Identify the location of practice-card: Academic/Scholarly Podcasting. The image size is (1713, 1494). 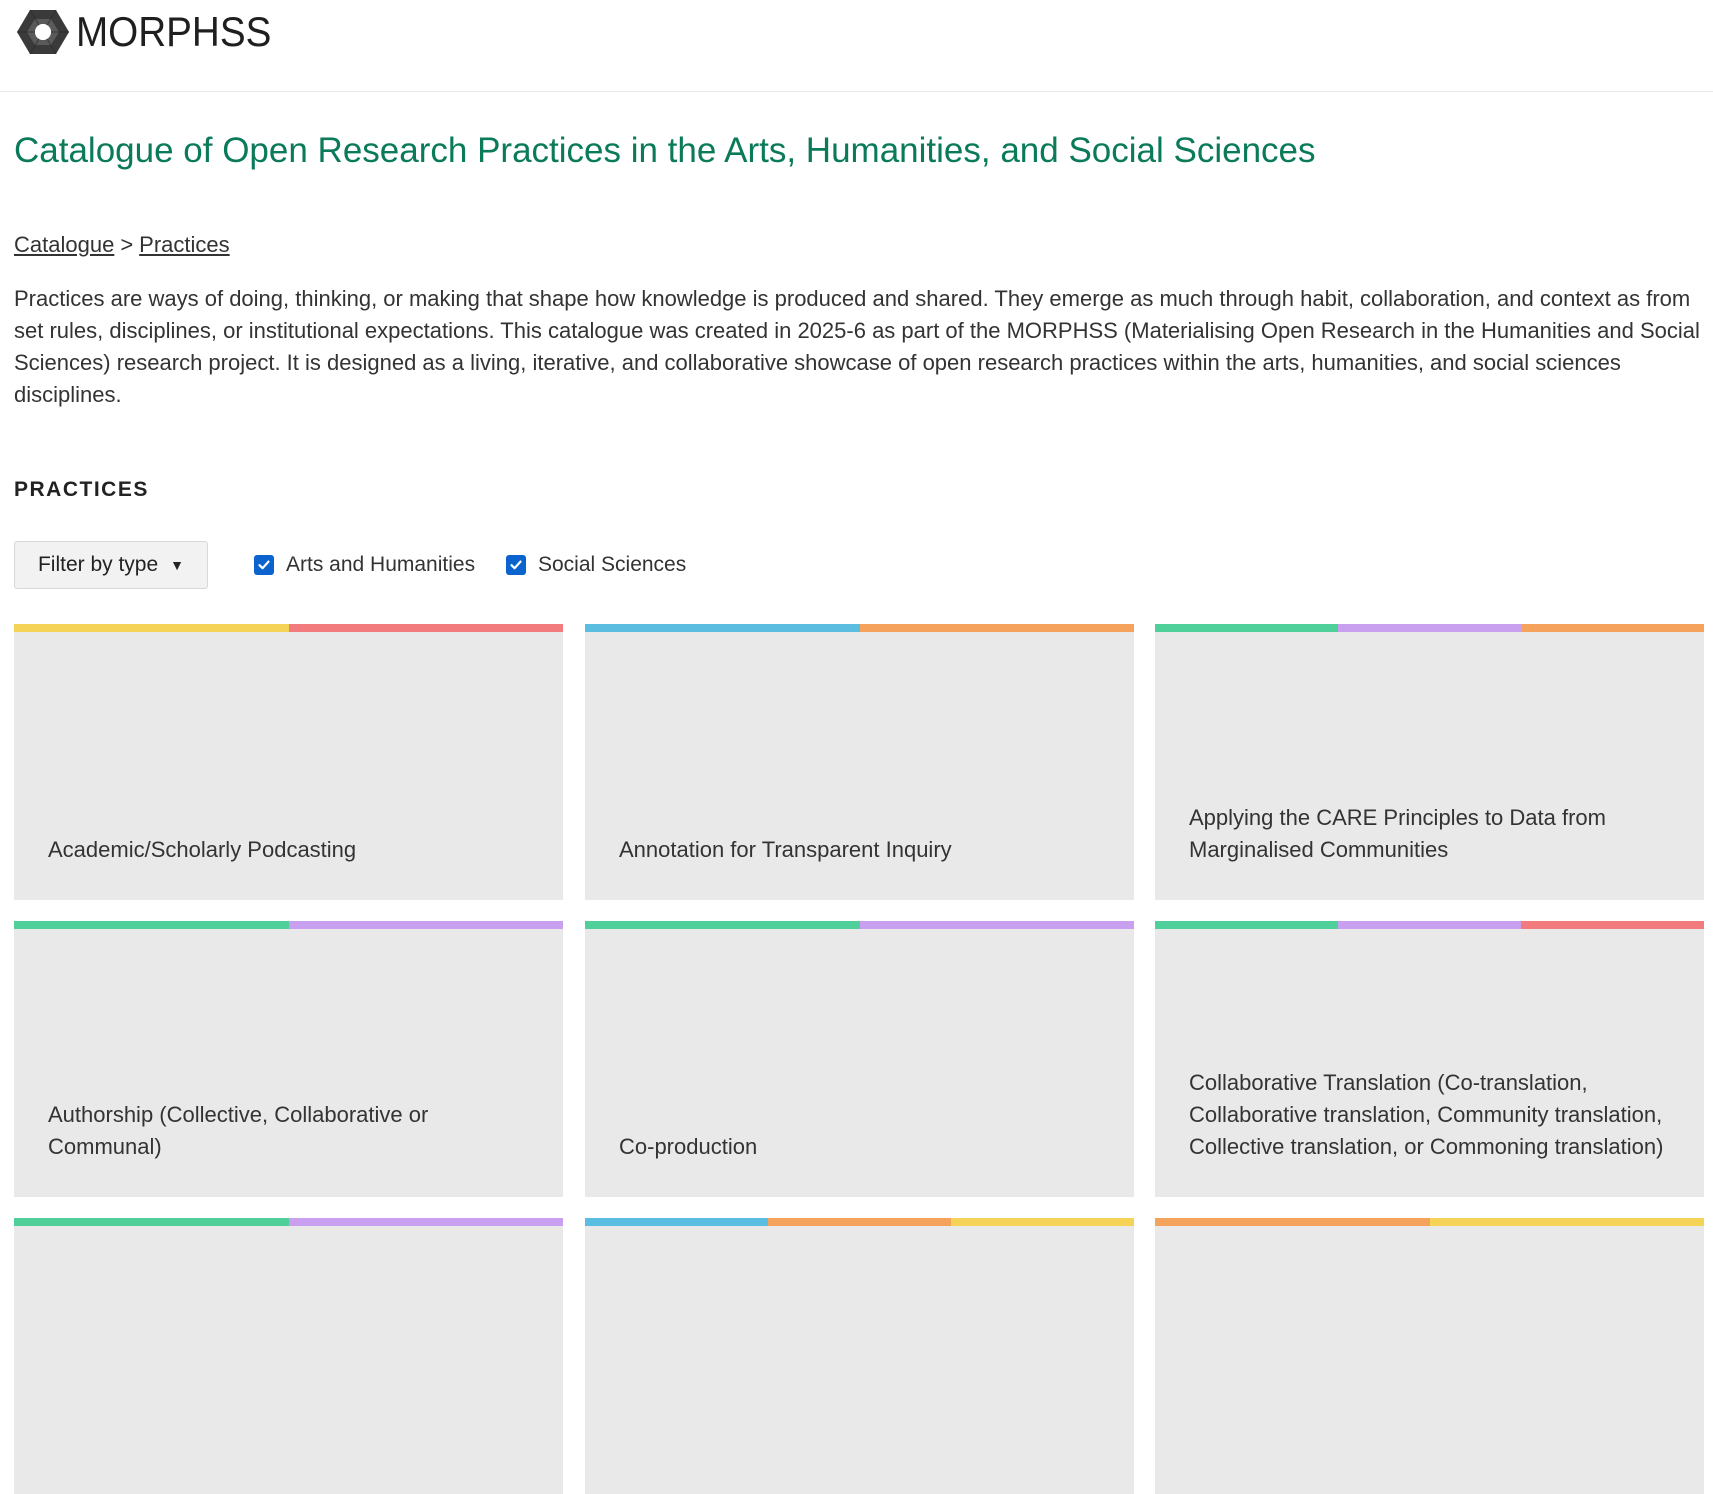
(288, 762).